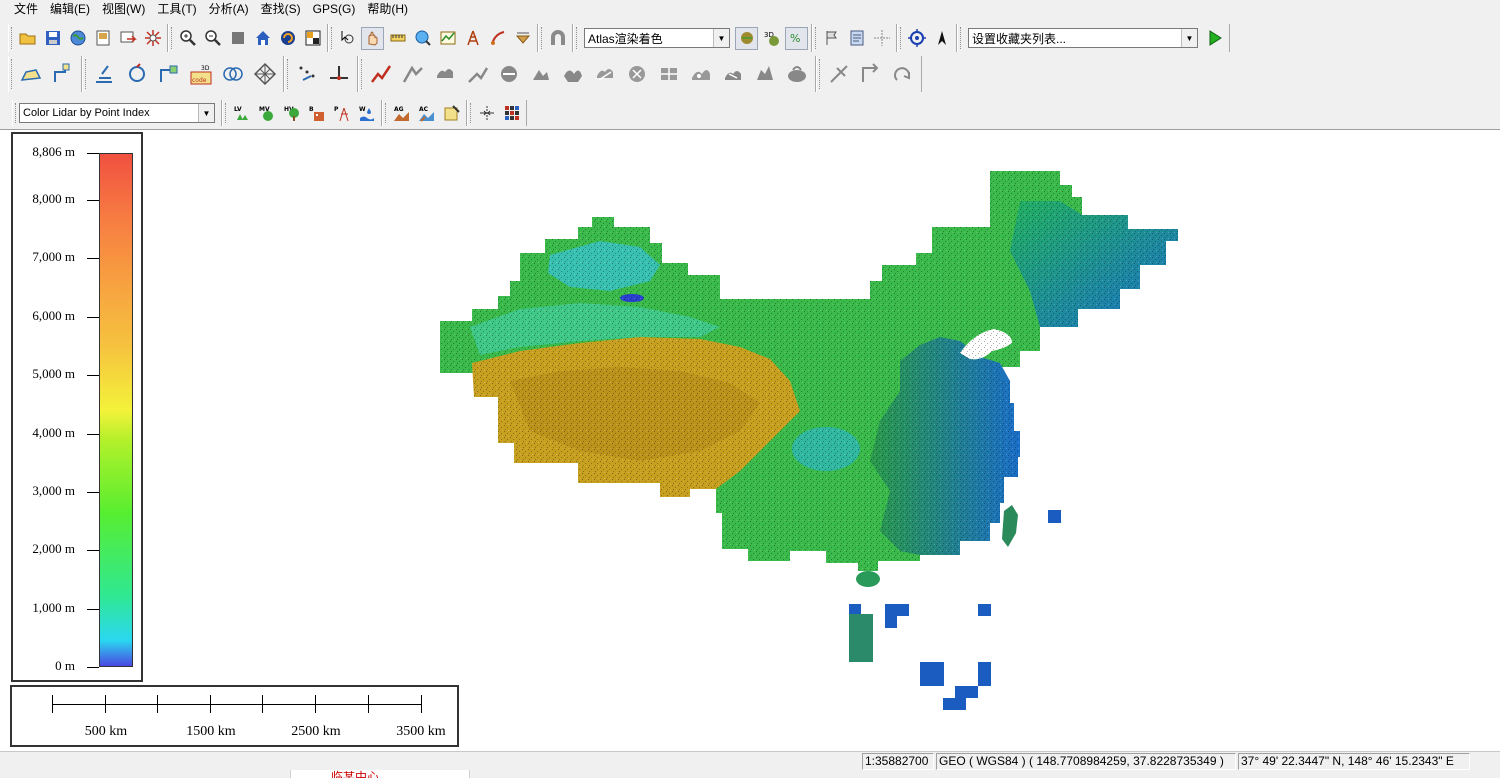  Describe the element at coordinates (380, 774) in the screenshot. I see `partial-window-tab: 临某中心` at that location.